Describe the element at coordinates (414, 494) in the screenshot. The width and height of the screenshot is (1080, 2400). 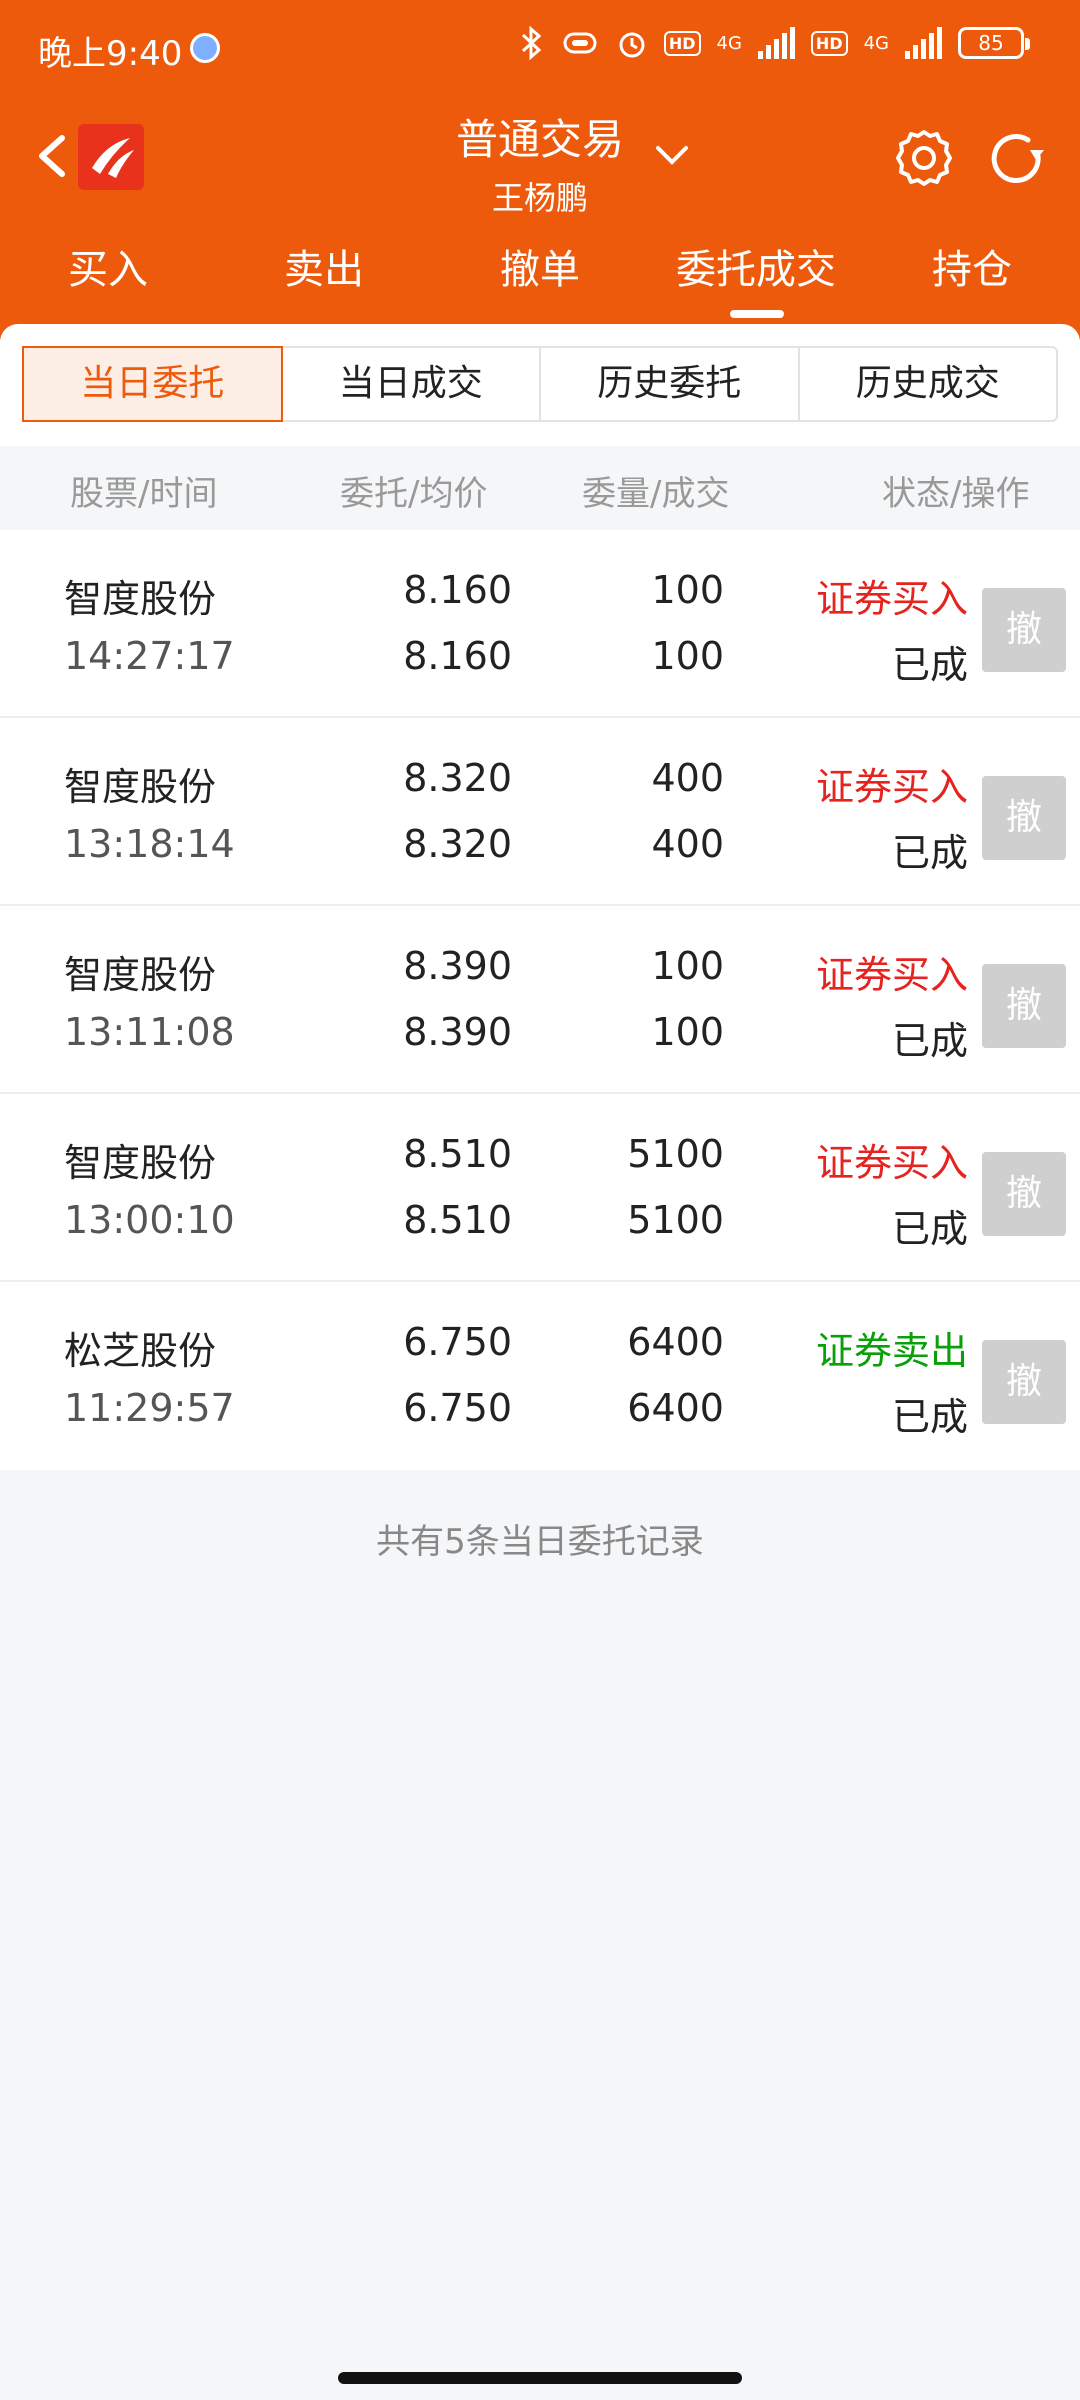
I see `header-price: 委托/均价` at that location.